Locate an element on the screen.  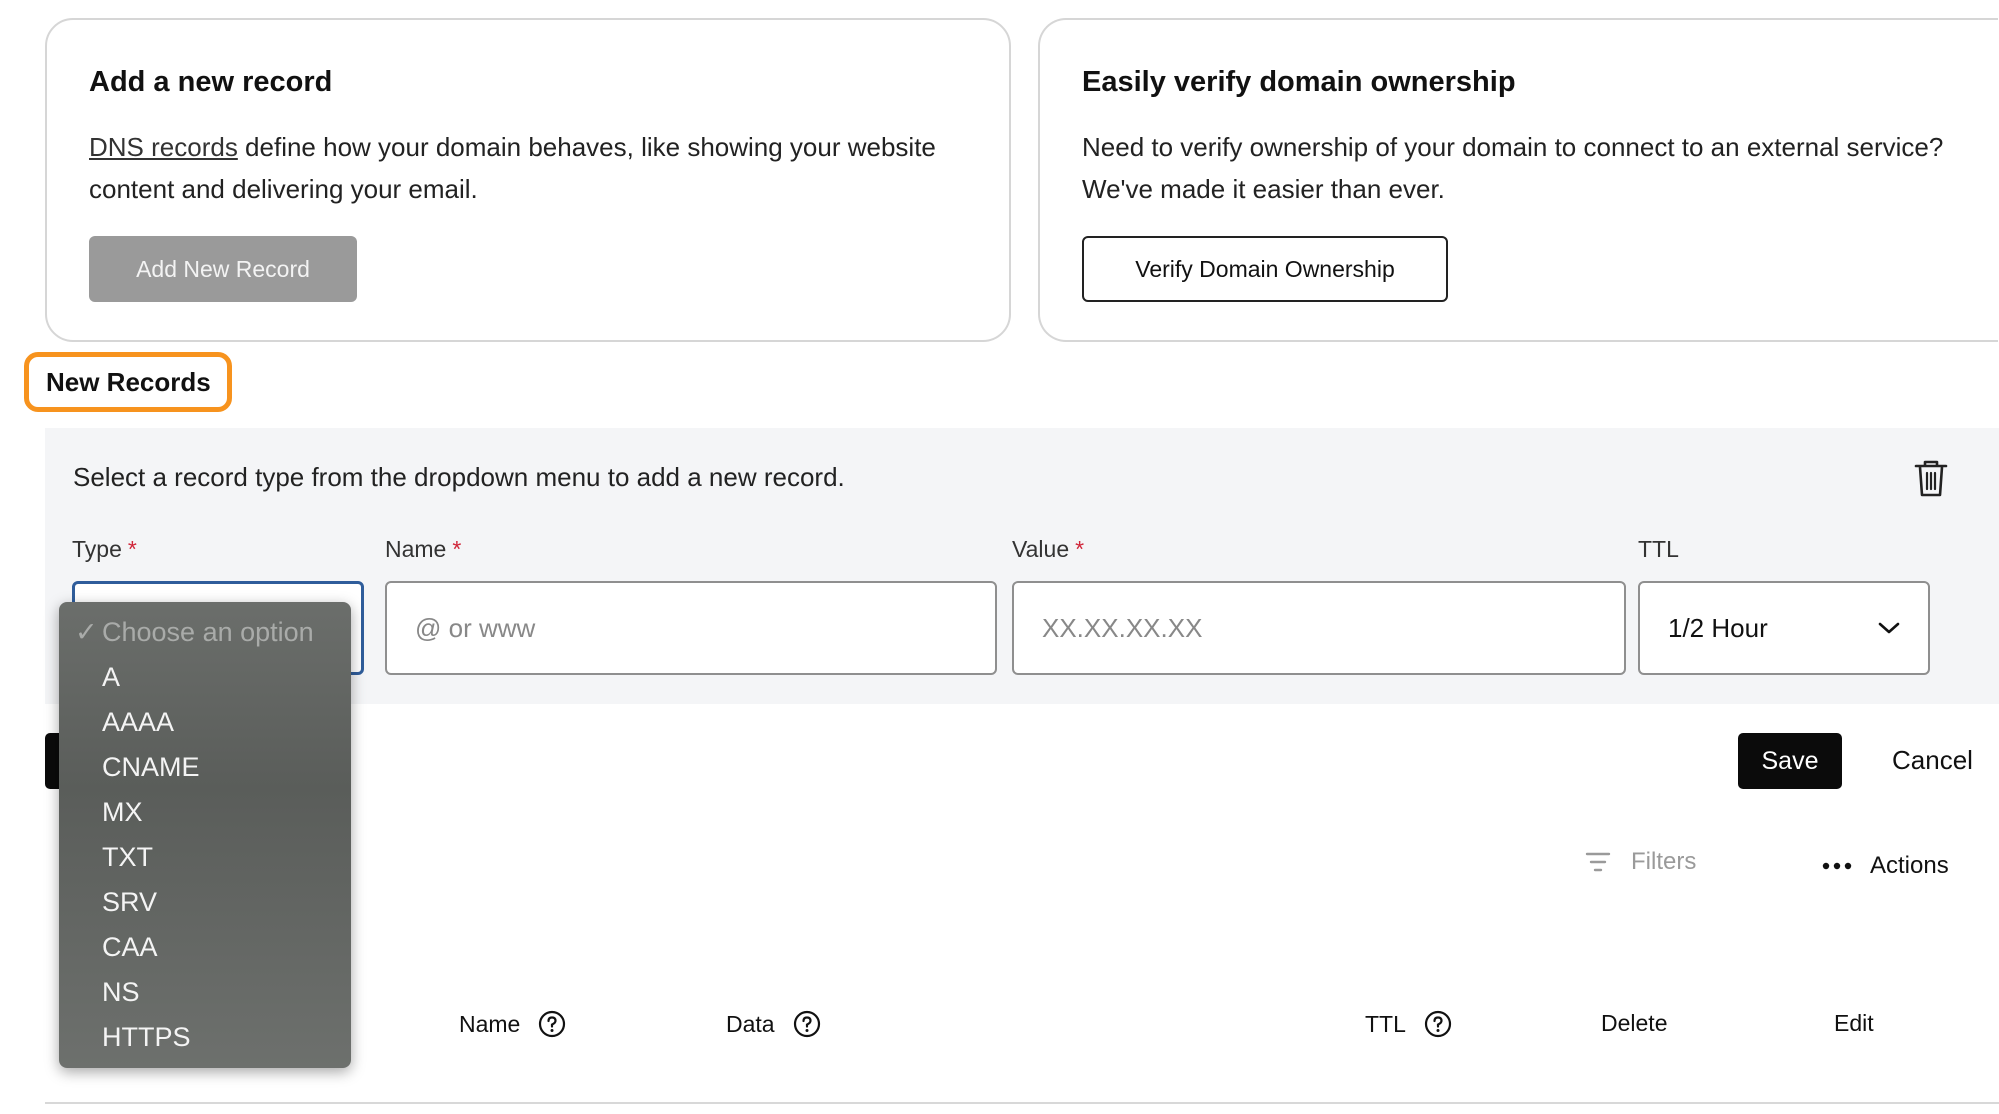
dropdown-option-mx: MX is located at coordinates (205, 812).